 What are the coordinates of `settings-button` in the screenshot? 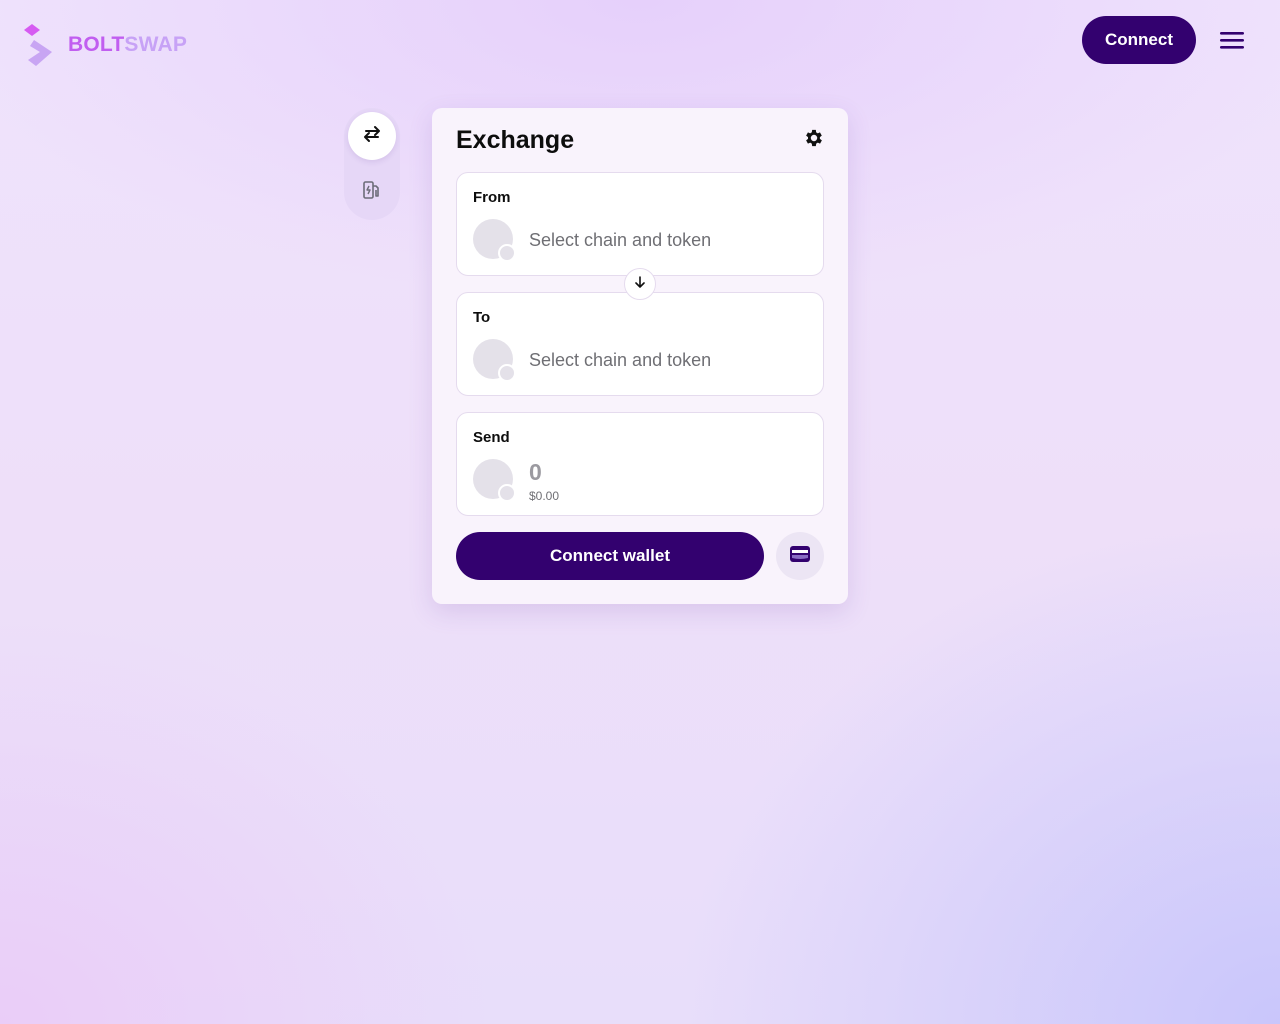 It's located at (814, 140).